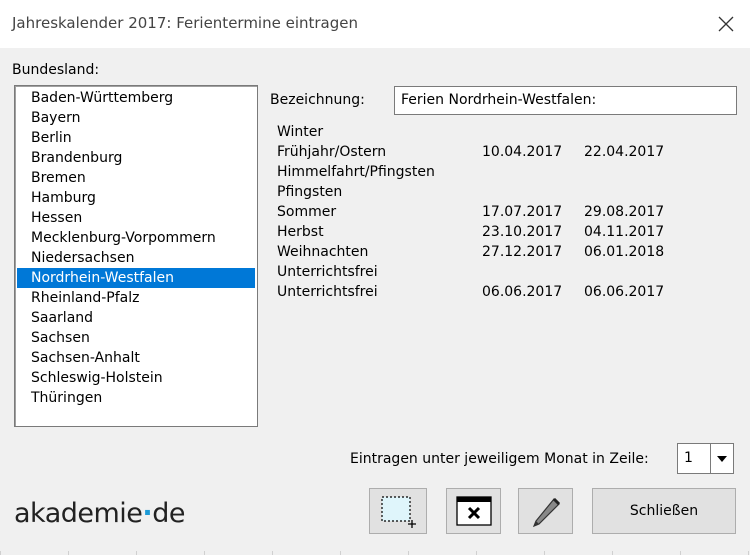 The width and height of the screenshot is (750, 555). Describe the element at coordinates (307, 212) in the screenshot. I see `holiday-term-name: Sommer` at that location.